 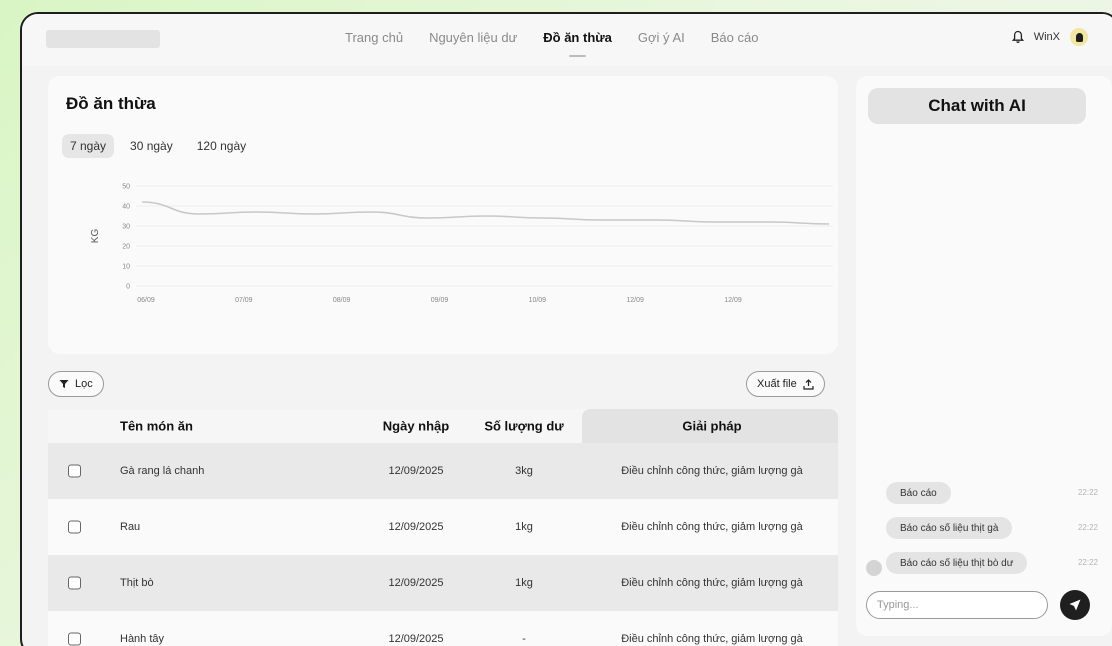 I want to click on x-tick-label: 10/09, so click(x=538, y=300).